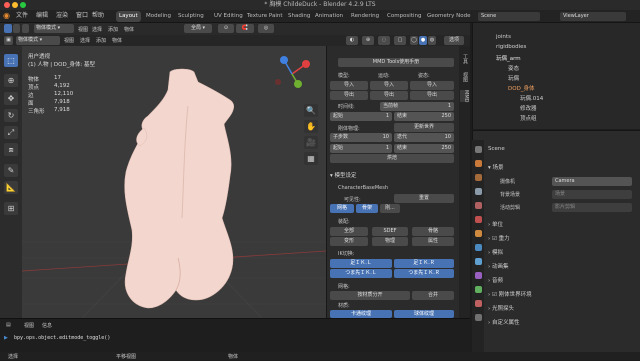  I want to click on camera-field: Camera, so click(592, 181).